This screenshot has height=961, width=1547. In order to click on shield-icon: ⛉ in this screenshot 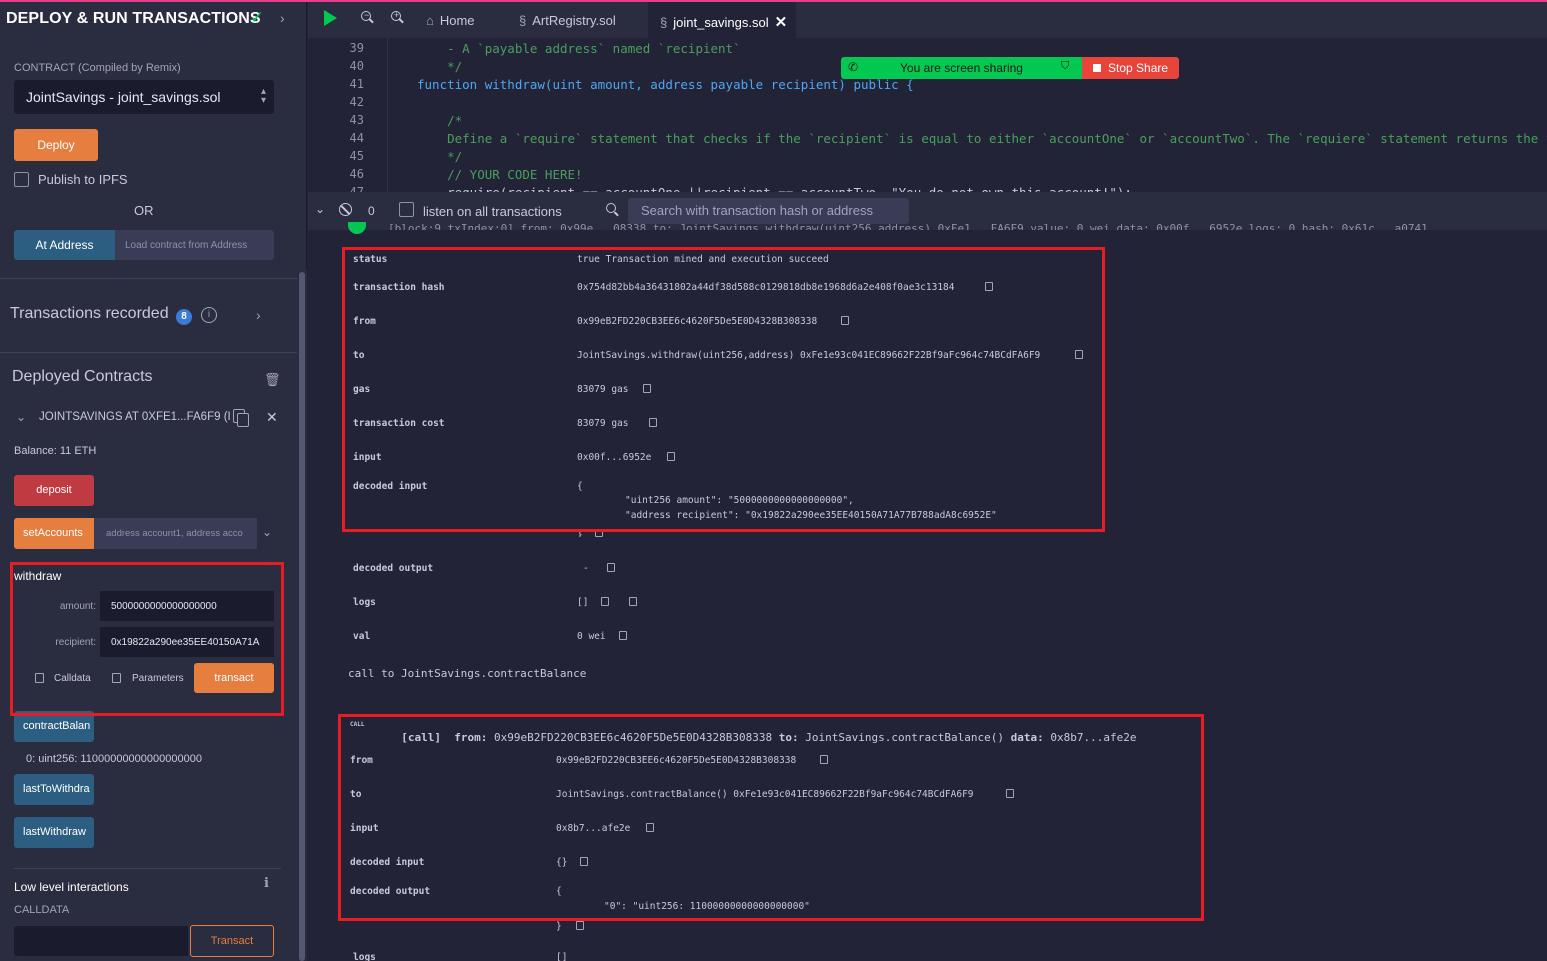, I will do `click(1065, 66)`.